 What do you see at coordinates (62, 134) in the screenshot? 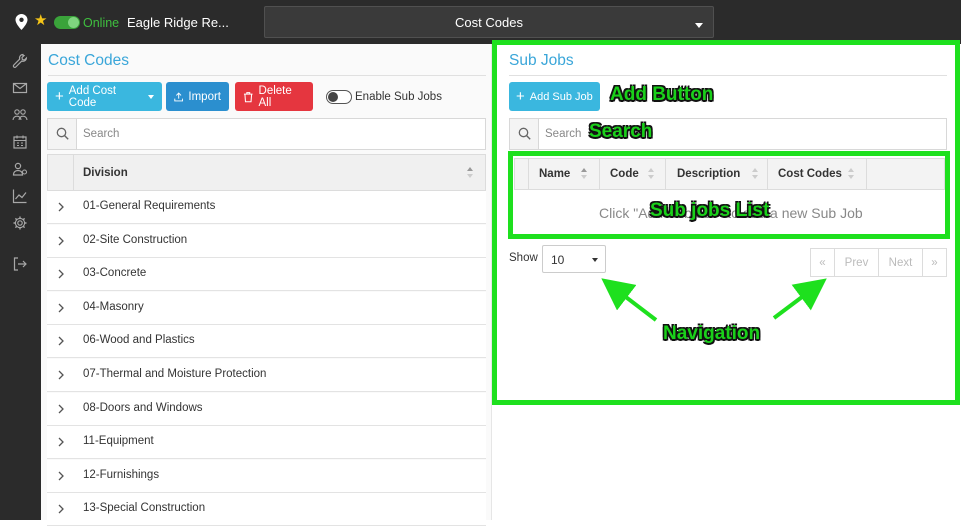
I see `search-icon` at bounding box center [62, 134].